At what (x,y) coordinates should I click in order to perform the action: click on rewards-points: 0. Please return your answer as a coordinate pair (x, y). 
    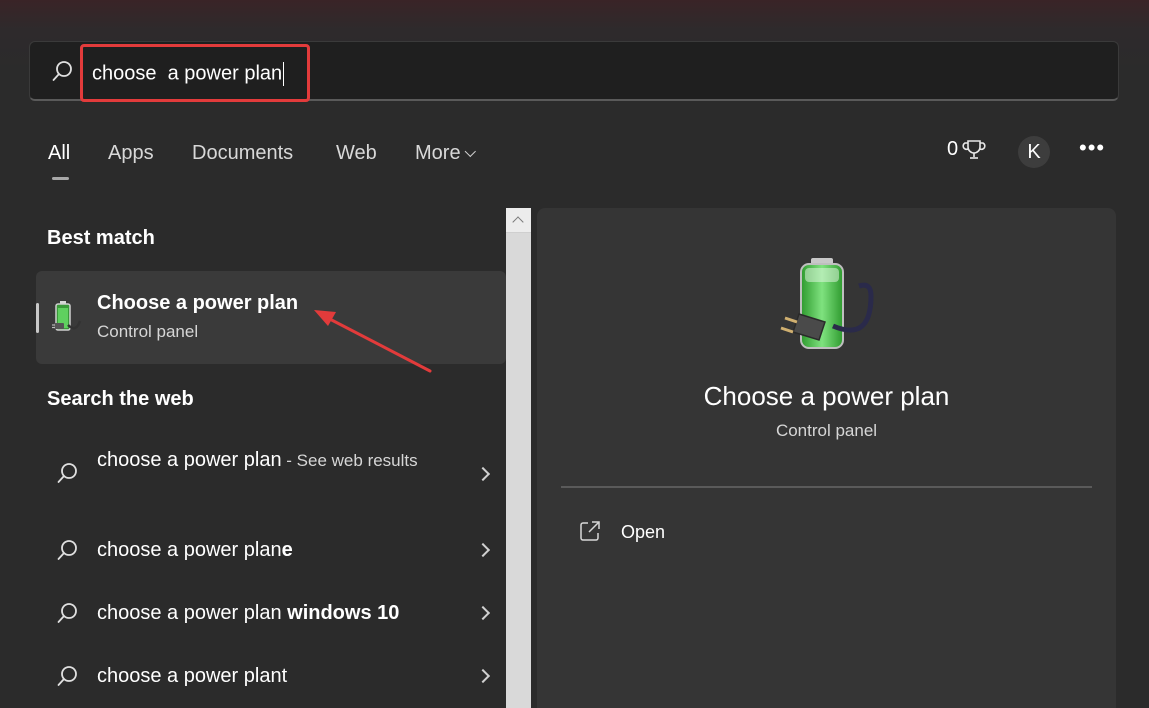
    Looking at the image, I should click on (966, 149).